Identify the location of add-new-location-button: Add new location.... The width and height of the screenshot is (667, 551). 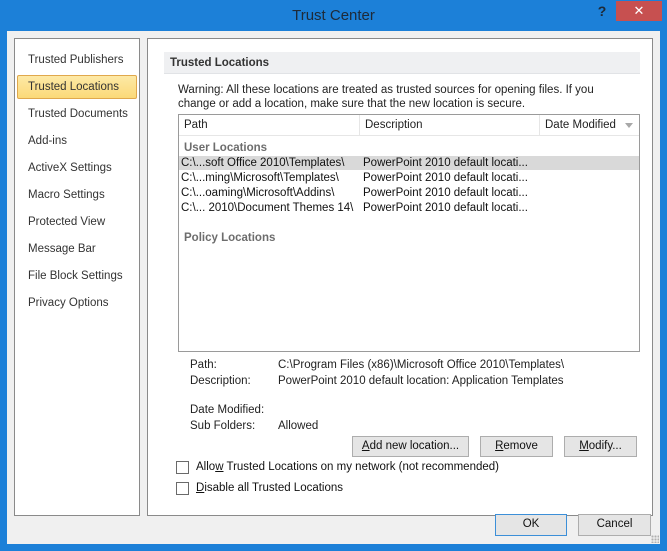
(410, 446).